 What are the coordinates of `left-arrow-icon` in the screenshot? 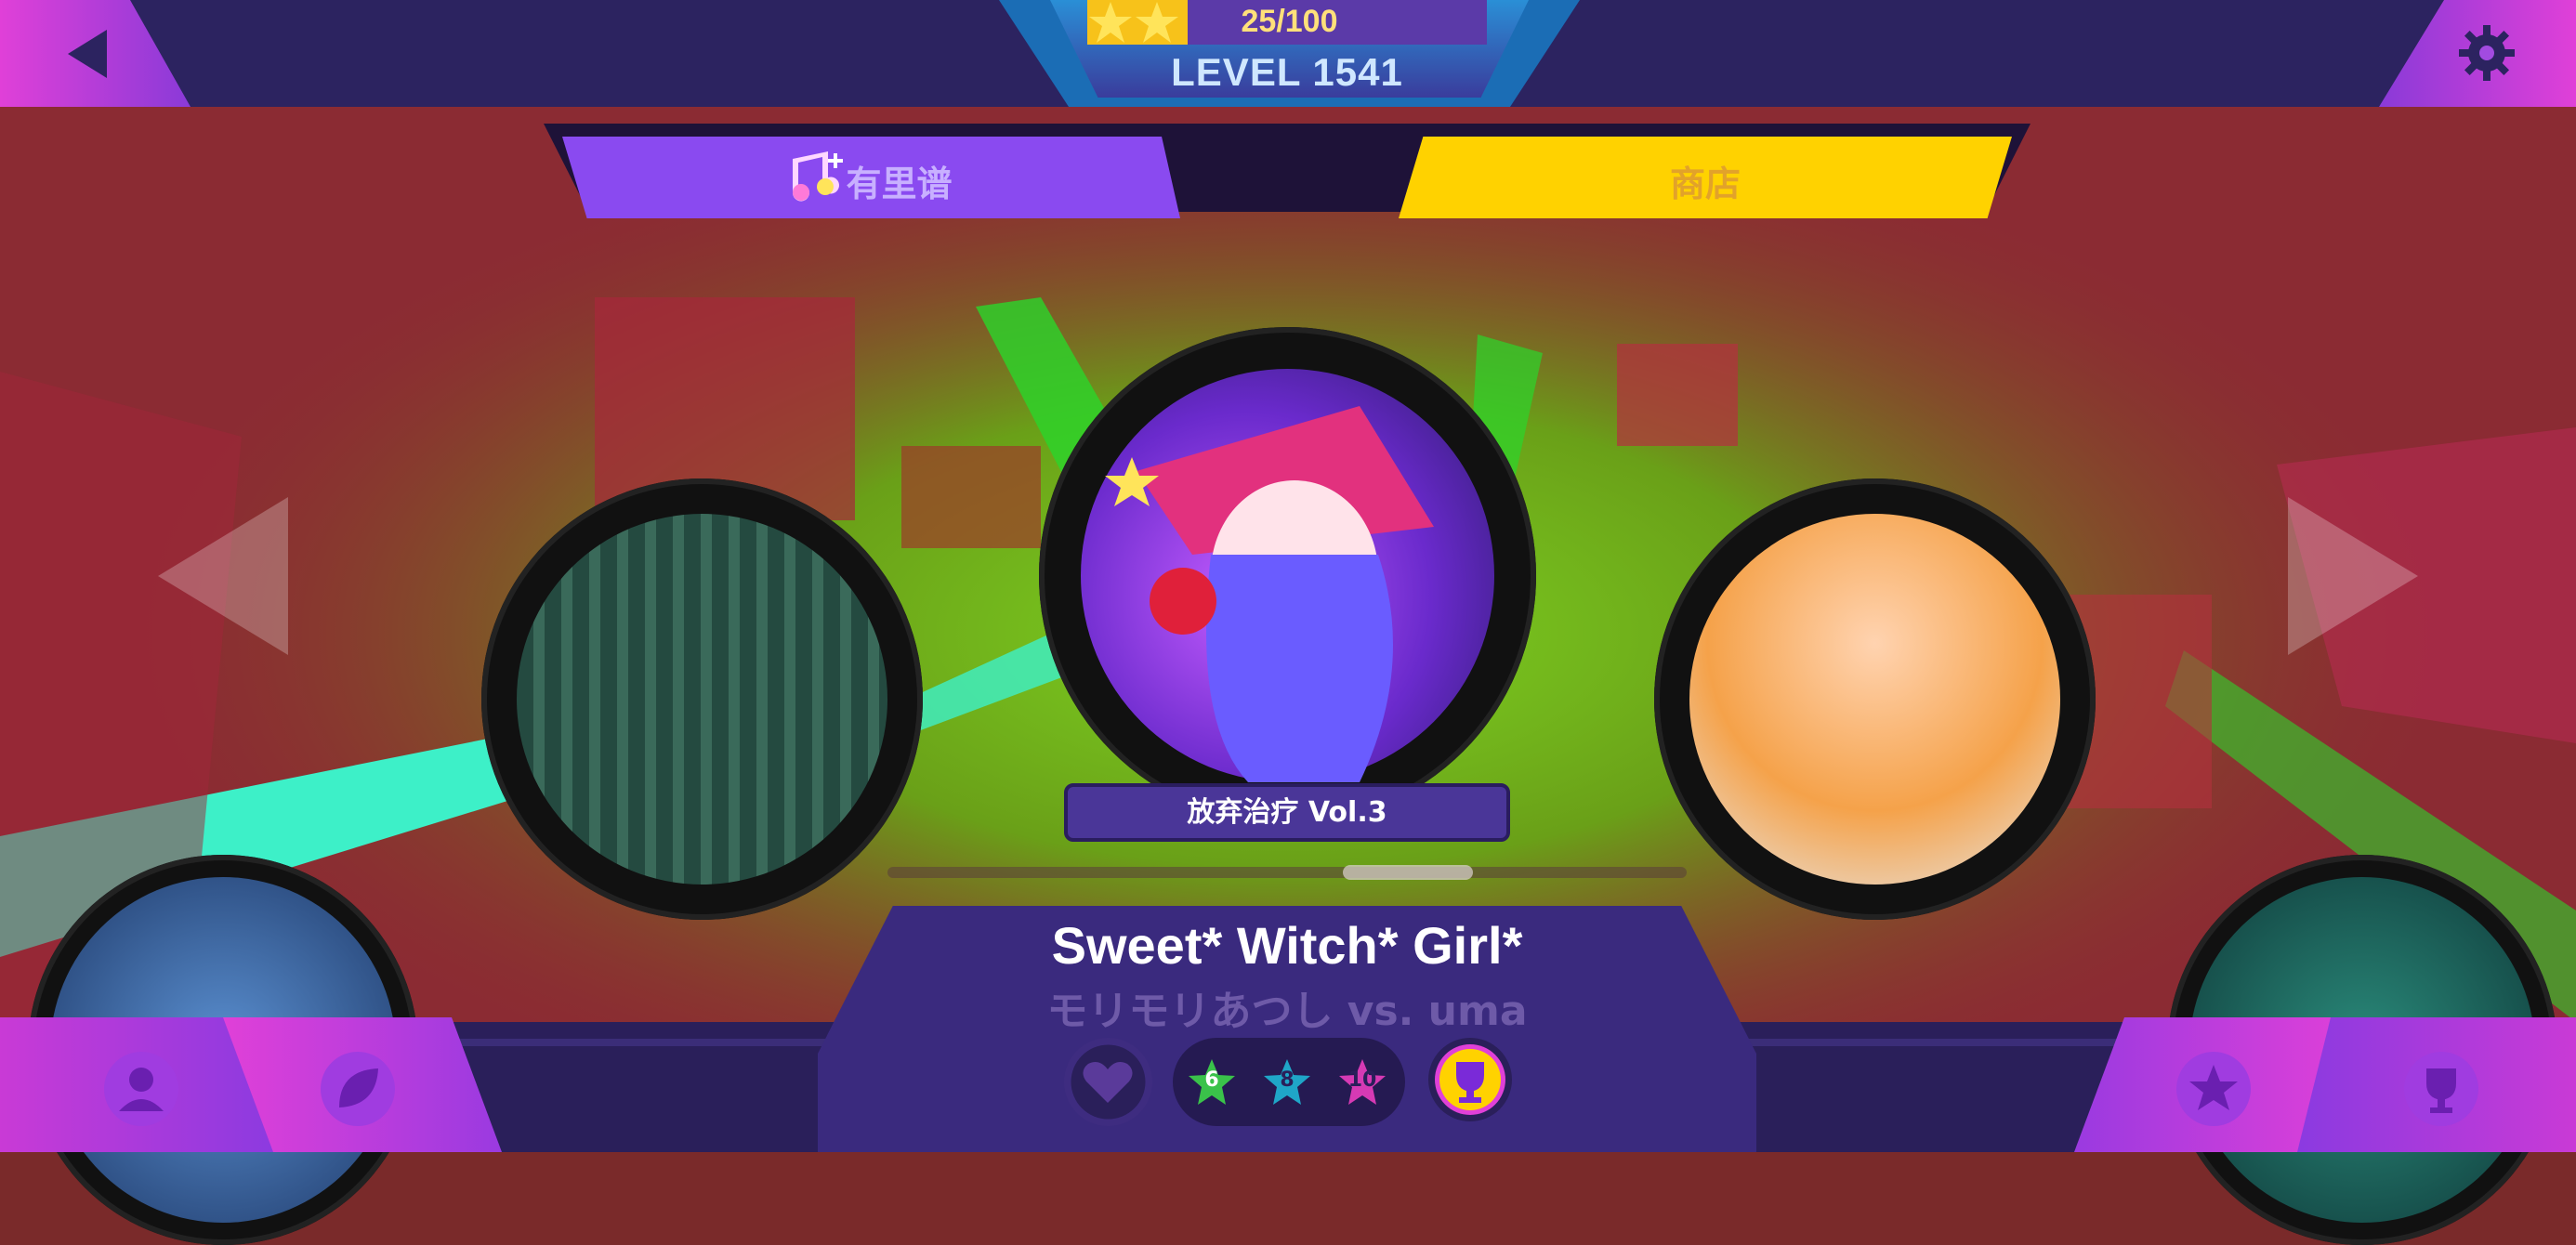 It's located at (223, 576).